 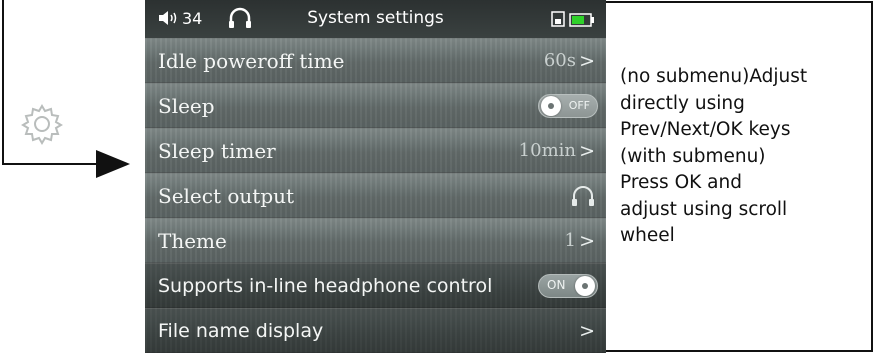 What do you see at coordinates (559, 60) in the screenshot?
I see `setting-value: 60s` at bounding box center [559, 60].